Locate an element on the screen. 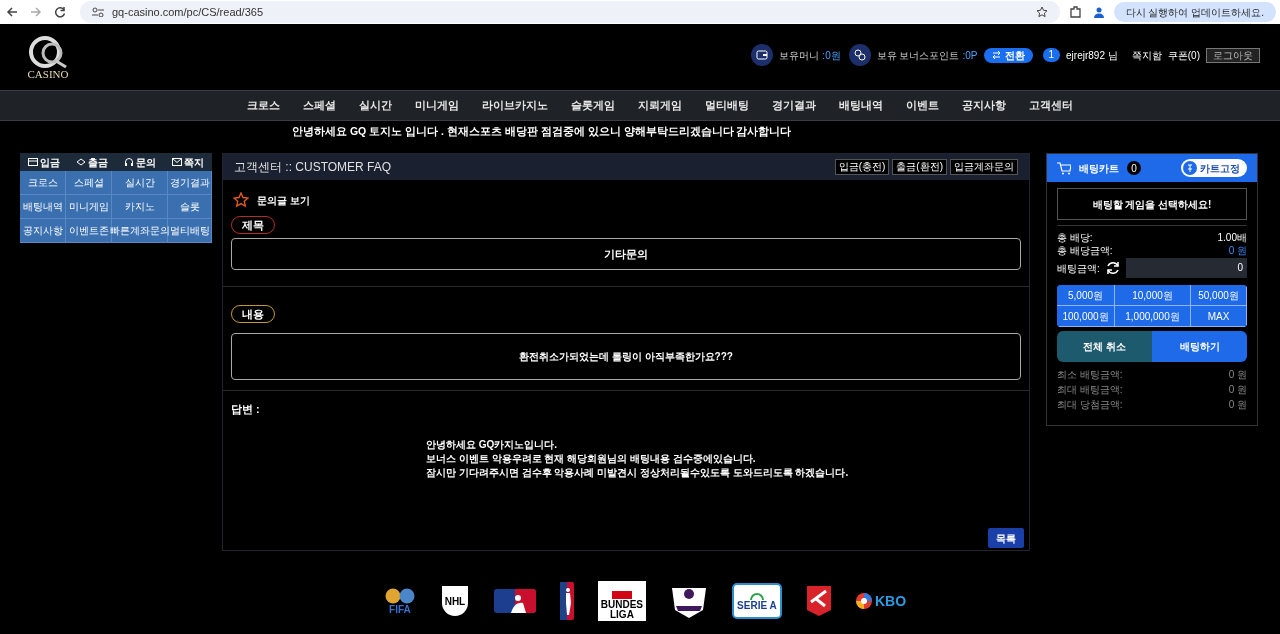 The width and height of the screenshot is (1280, 634). answer-text: 보너스 이벤트 악용우려로 현재 해당회원님의 배팅내용 검수중에있습니다. is located at coordinates (591, 458).